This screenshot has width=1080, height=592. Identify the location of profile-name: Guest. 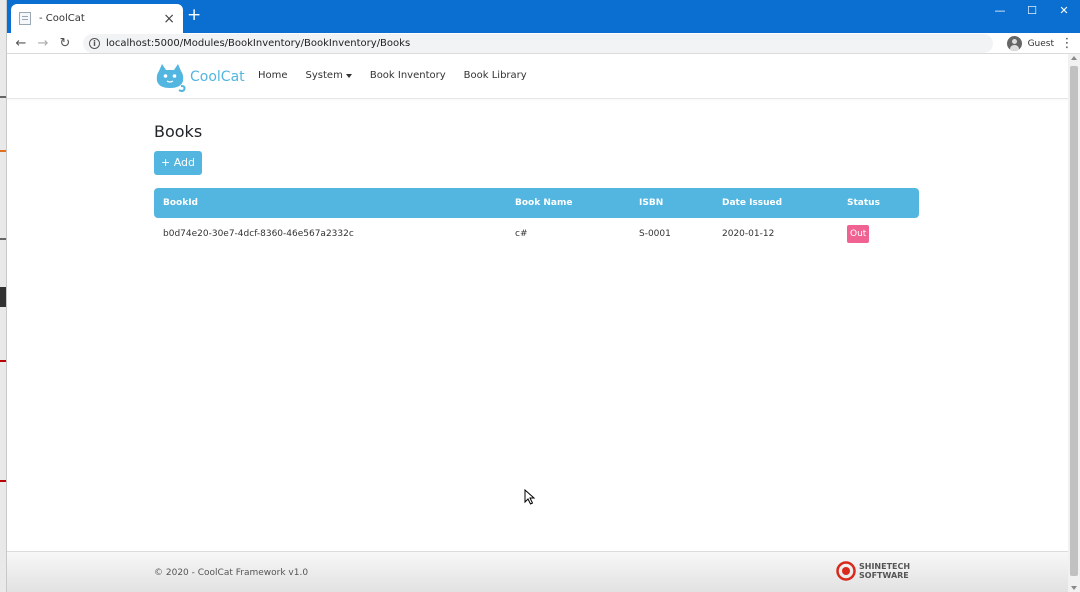
(1040, 43).